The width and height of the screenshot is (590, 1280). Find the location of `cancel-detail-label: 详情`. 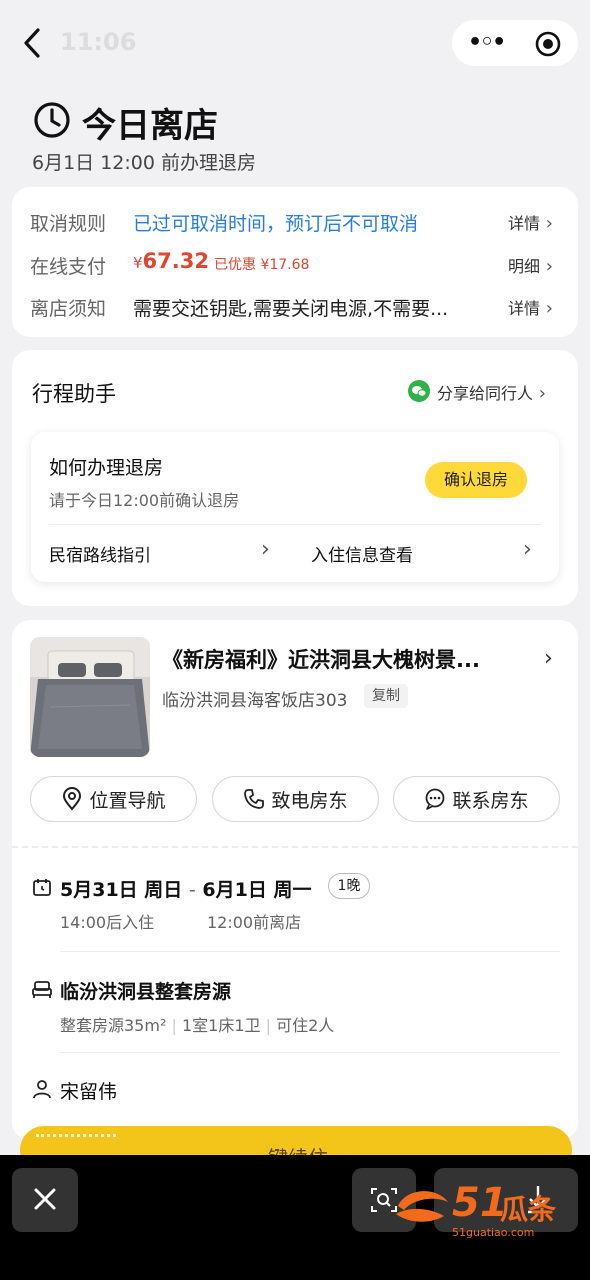

cancel-detail-label: 详情 is located at coordinates (524, 223).